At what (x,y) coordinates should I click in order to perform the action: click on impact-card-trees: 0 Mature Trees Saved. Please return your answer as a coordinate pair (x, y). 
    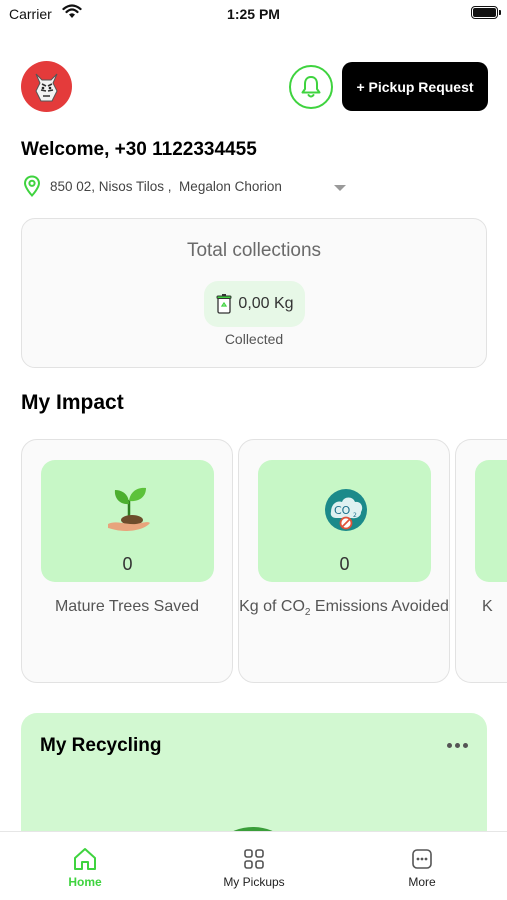
    Looking at the image, I should click on (127, 561).